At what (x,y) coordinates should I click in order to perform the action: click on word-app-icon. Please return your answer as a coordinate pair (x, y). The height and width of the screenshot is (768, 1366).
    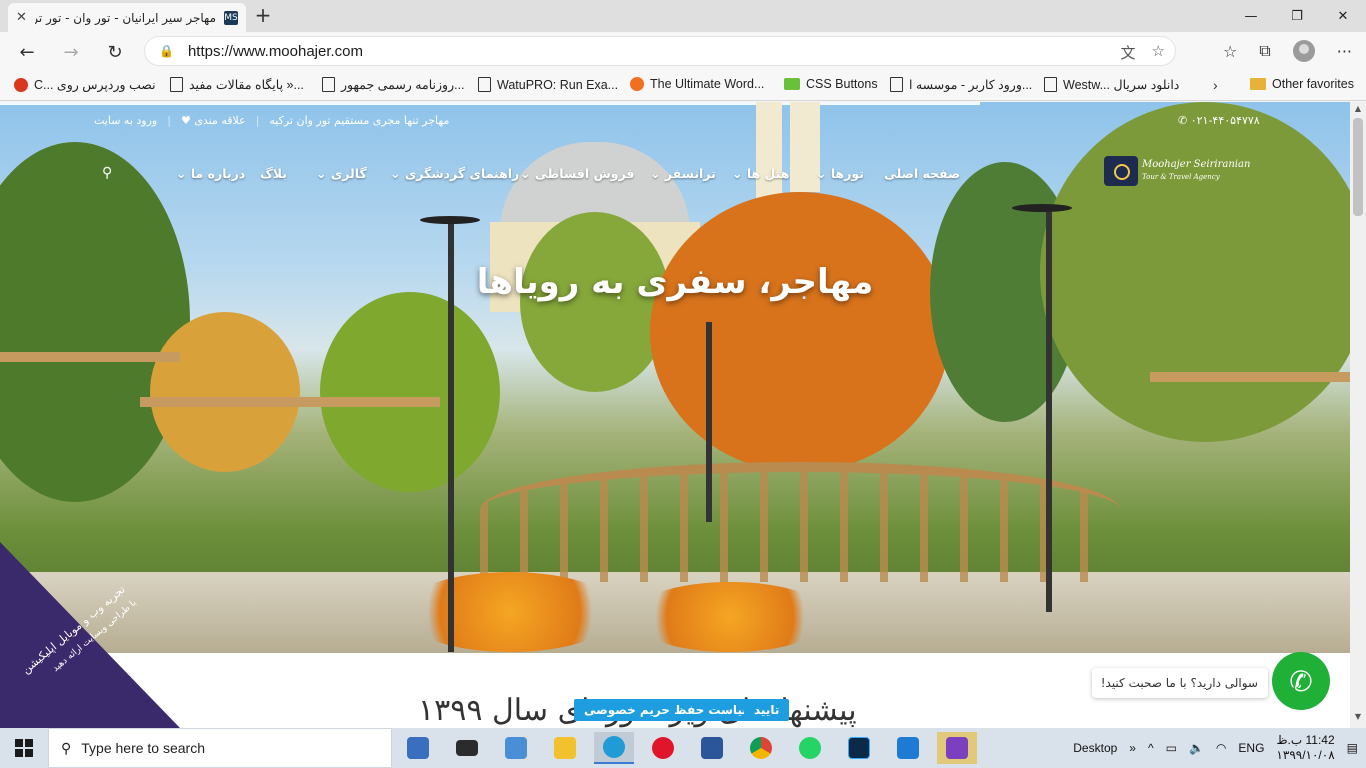
    Looking at the image, I should click on (712, 748).